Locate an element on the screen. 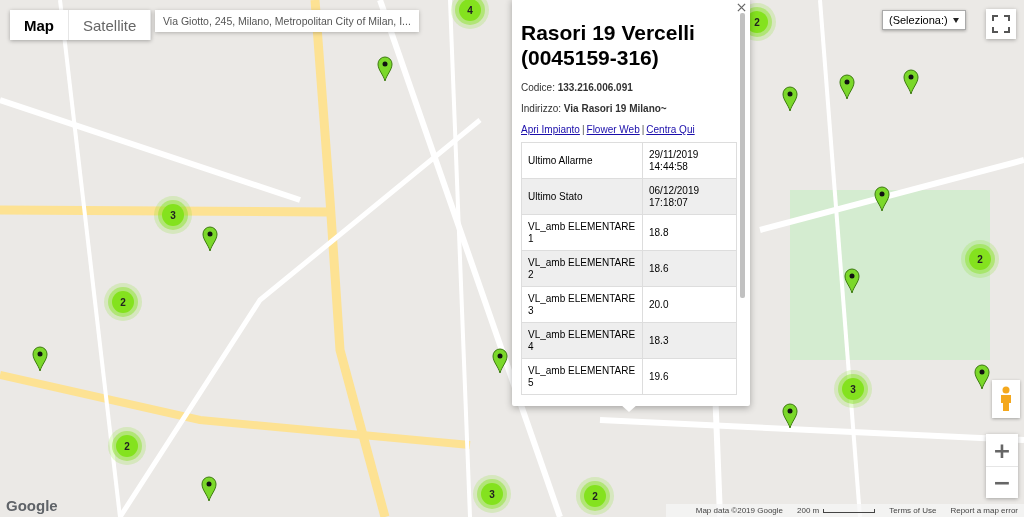 This screenshot has width=1024, height=517. google-logo: Google is located at coordinates (32, 505).